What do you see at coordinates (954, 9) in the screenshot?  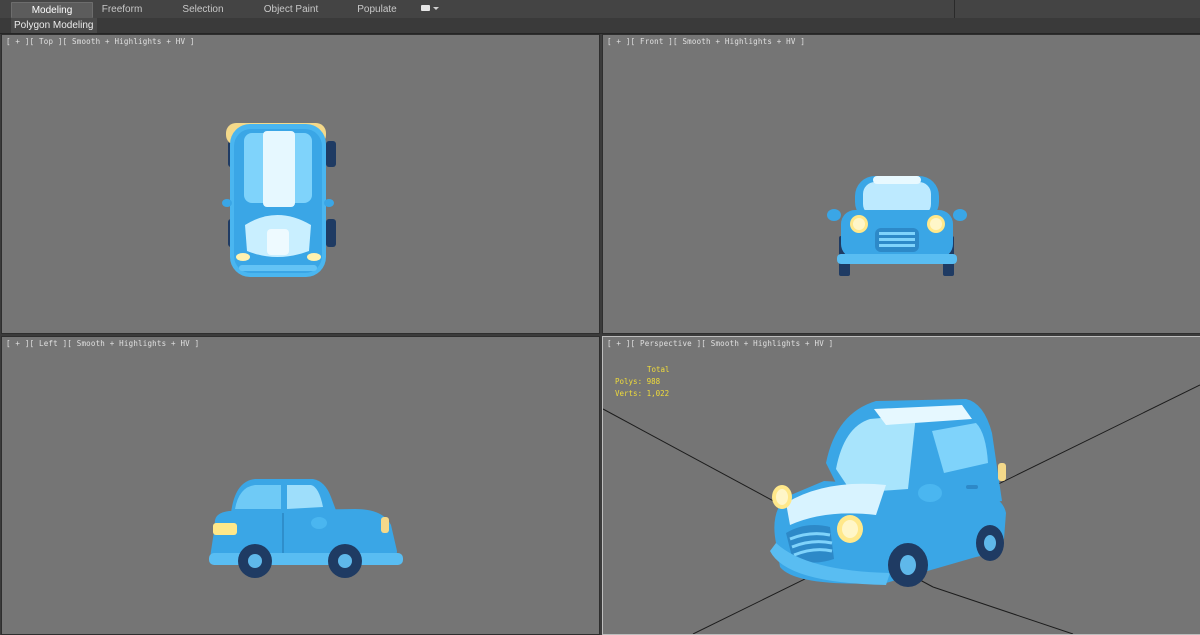 I see `ribbon-divider` at bounding box center [954, 9].